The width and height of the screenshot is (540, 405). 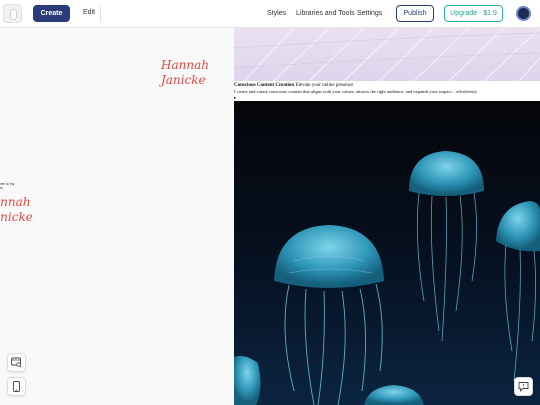 I want to click on mobile-view-button, so click(x=16, y=386).